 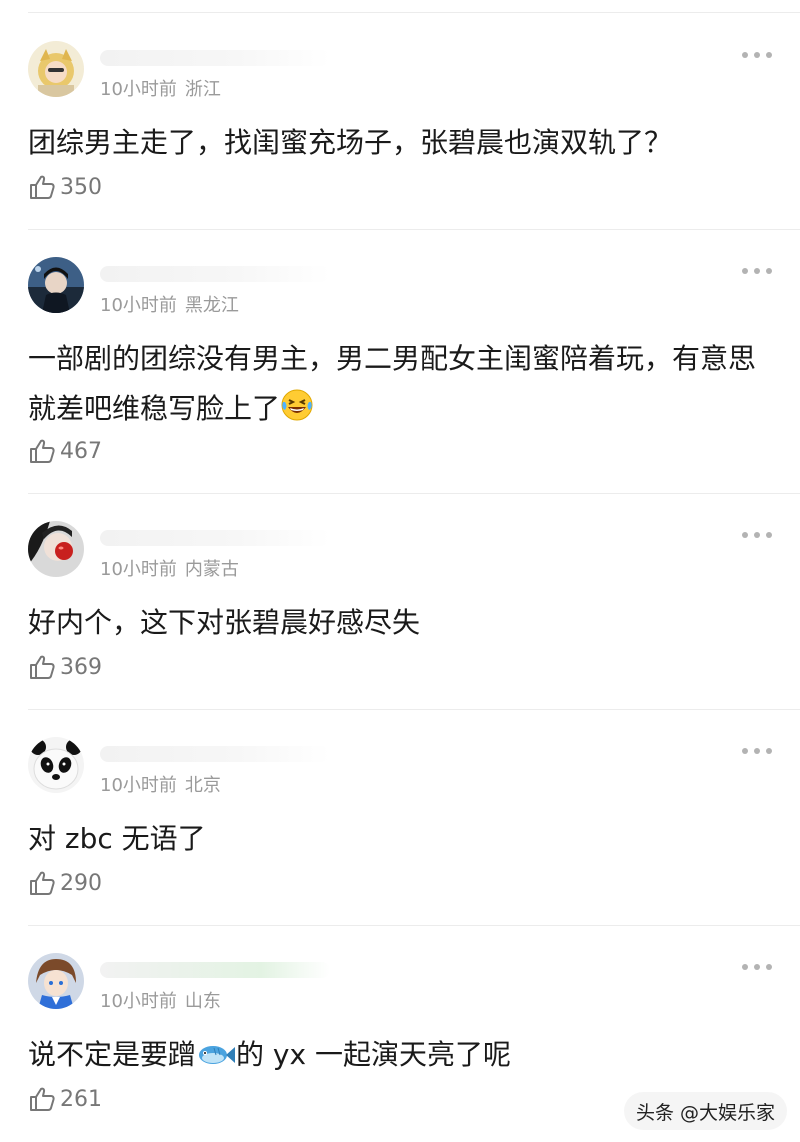 What do you see at coordinates (350, 142) in the screenshot?
I see `comment-text: 团综男主走了，找闺蜜充场子，张碧晨也演双轨了？` at bounding box center [350, 142].